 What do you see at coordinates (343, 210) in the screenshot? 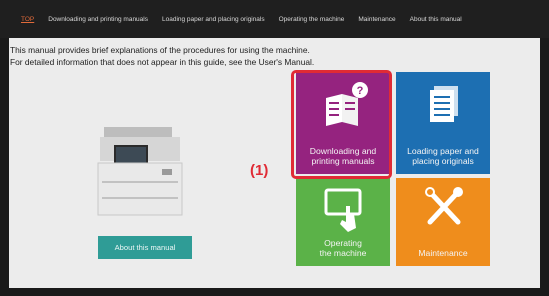
I see `touch-panel-icon` at bounding box center [343, 210].